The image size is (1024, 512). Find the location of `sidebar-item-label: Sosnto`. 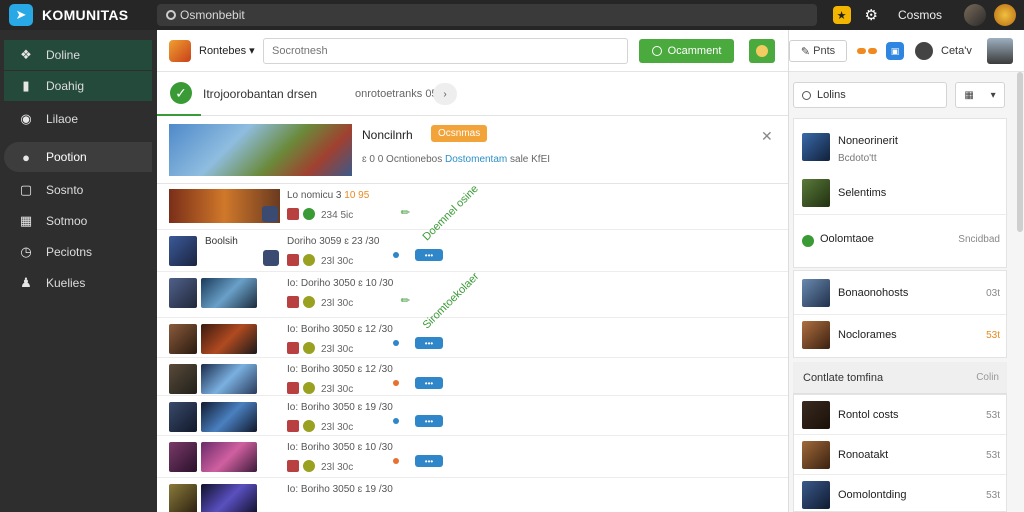

sidebar-item-label: Sosnto is located at coordinates (65, 190).